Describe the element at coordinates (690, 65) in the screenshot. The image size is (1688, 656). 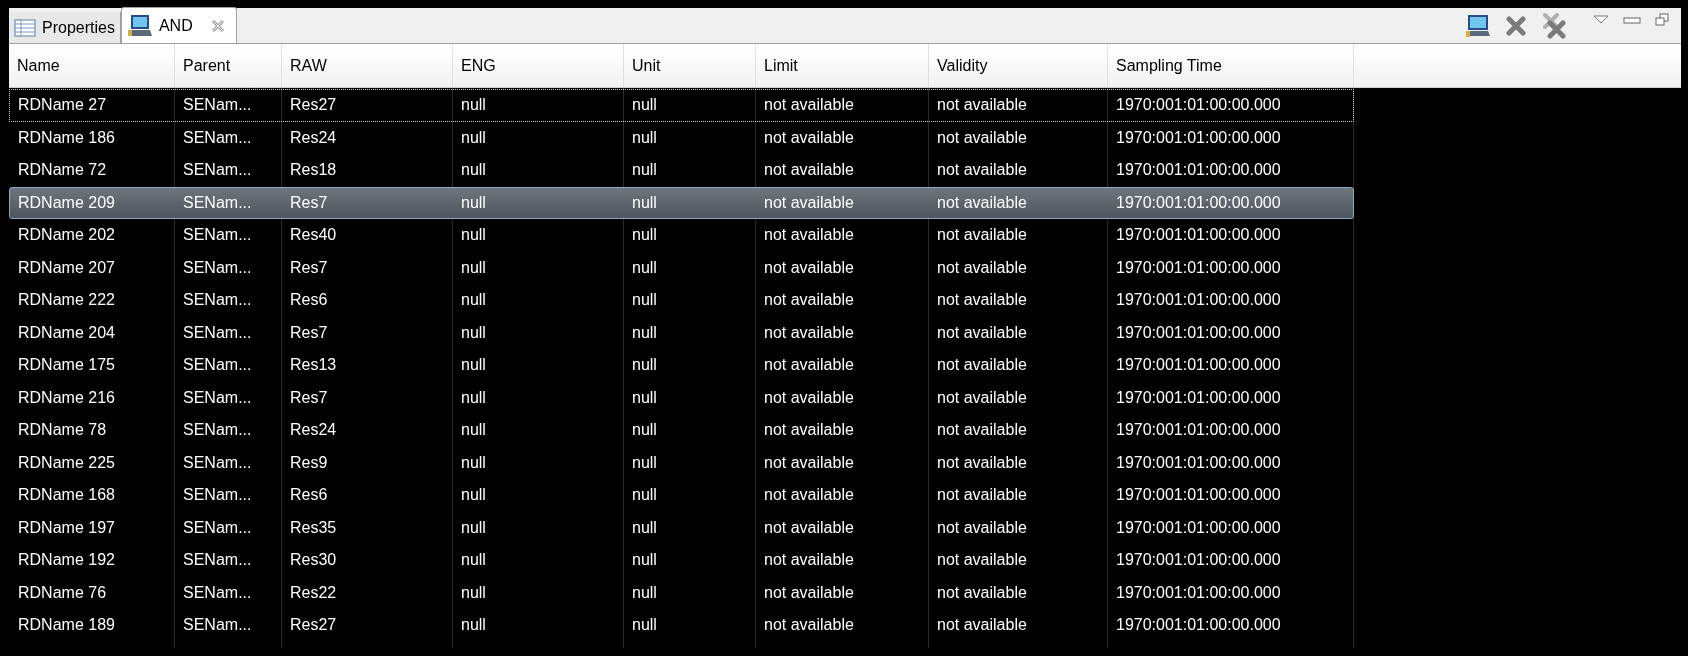
I see `column-header: Unit` at that location.